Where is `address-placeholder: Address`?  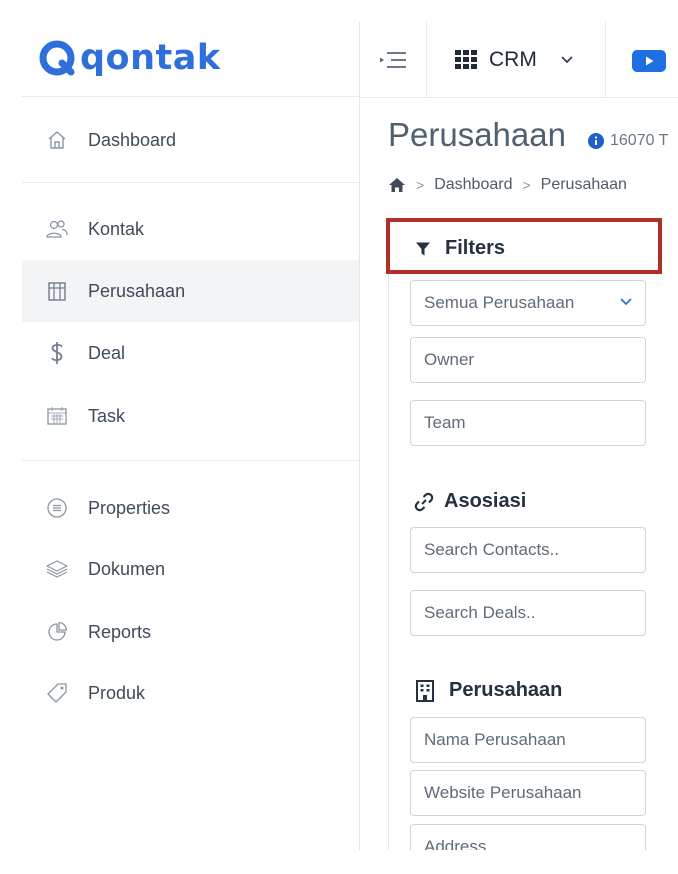
address-placeholder: Address is located at coordinates (455, 843).